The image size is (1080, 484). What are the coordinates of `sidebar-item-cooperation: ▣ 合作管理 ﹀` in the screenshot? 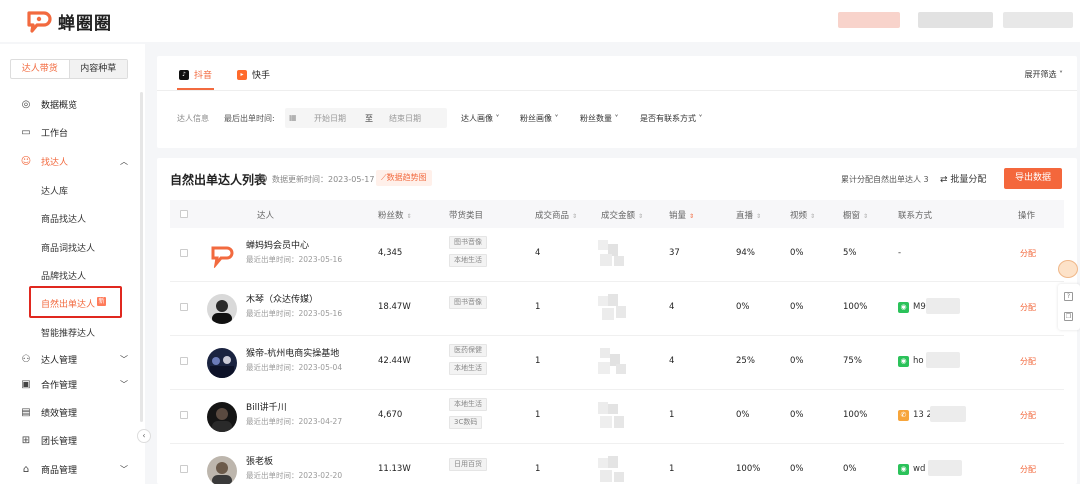 It's located at (72, 384).